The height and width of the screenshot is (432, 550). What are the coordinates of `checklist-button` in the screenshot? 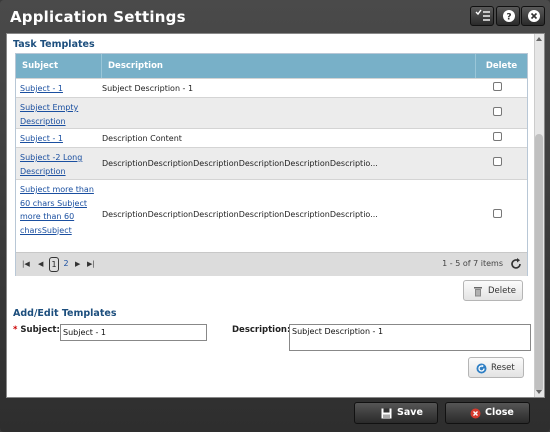 It's located at (482, 16).